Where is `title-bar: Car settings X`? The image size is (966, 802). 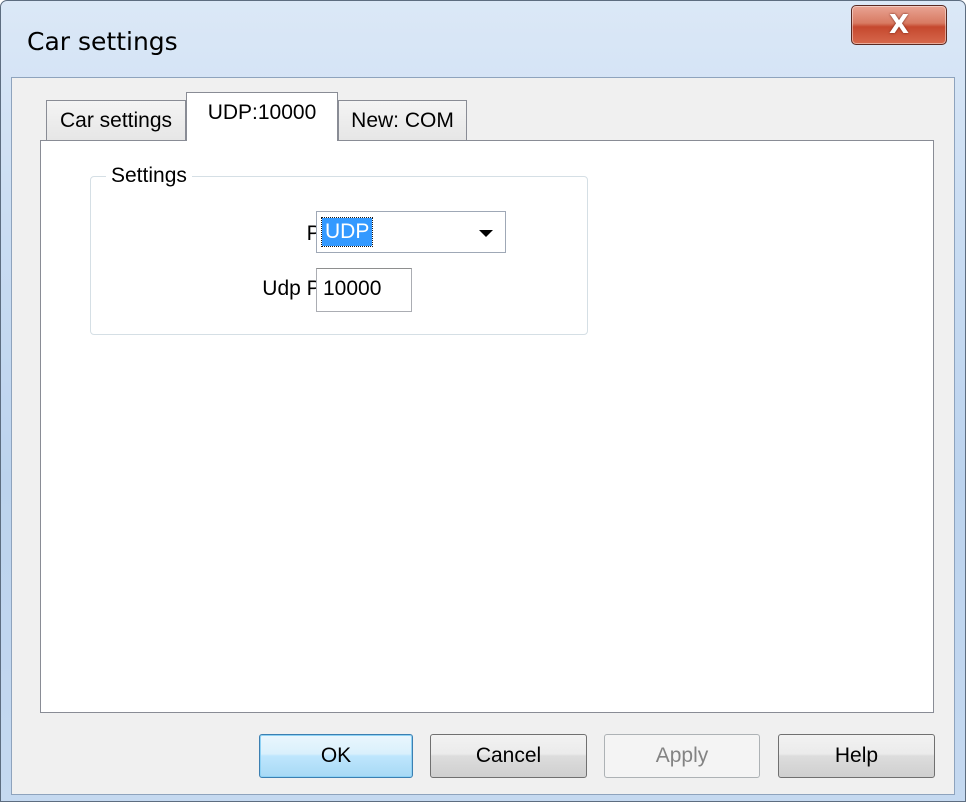 title-bar: Car settings X is located at coordinates (483, 41).